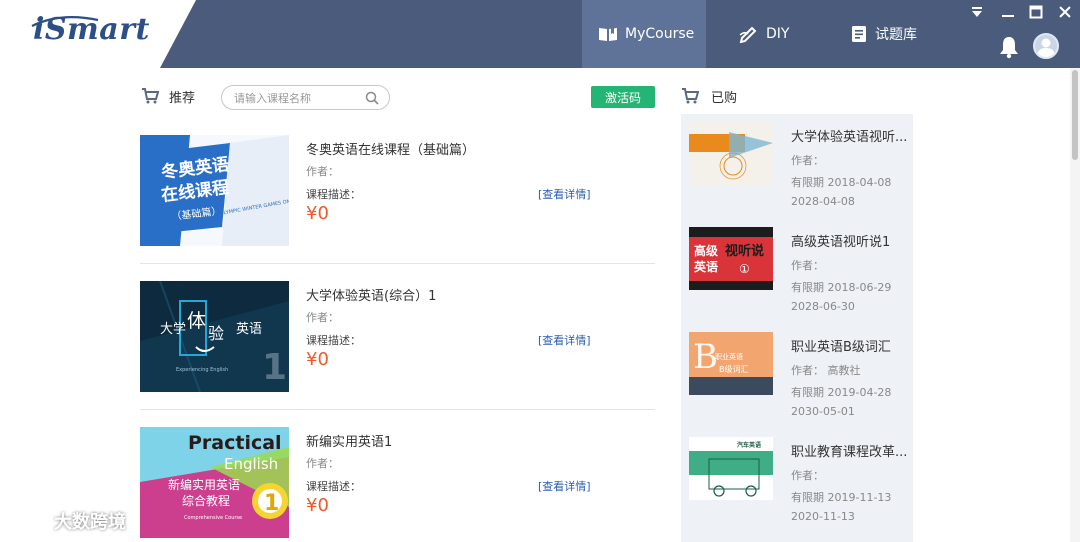  I want to click on dropdown-button, so click(977, 12).